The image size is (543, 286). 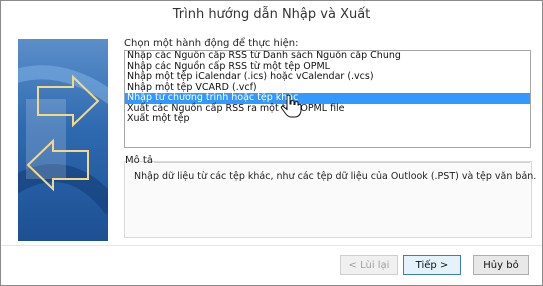 I want to click on wizard-illustration, so click(x=63, y=140).